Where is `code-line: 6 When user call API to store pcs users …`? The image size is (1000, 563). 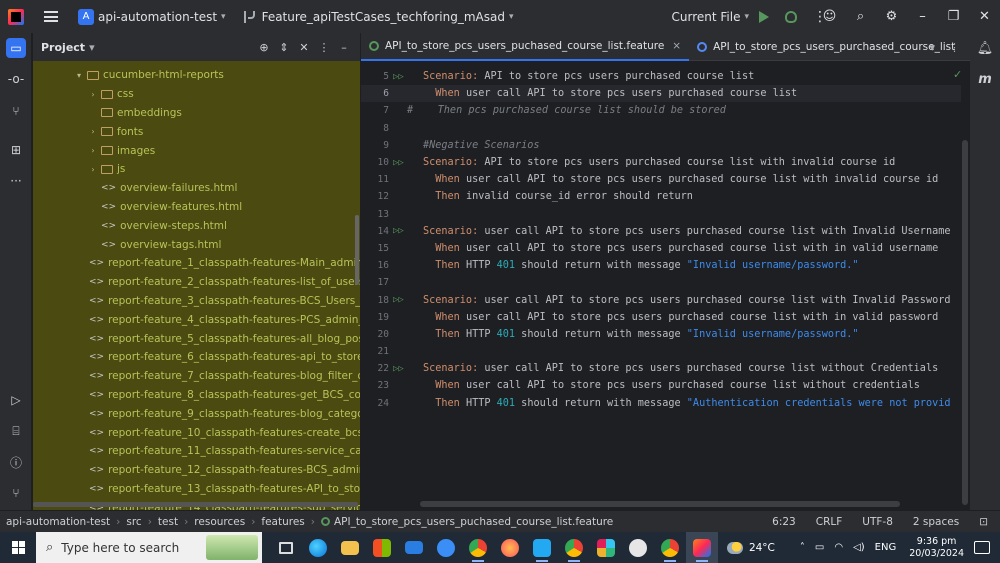 code-line: 6 When user call API to store pcs users … is located at coordinates (661, 94).